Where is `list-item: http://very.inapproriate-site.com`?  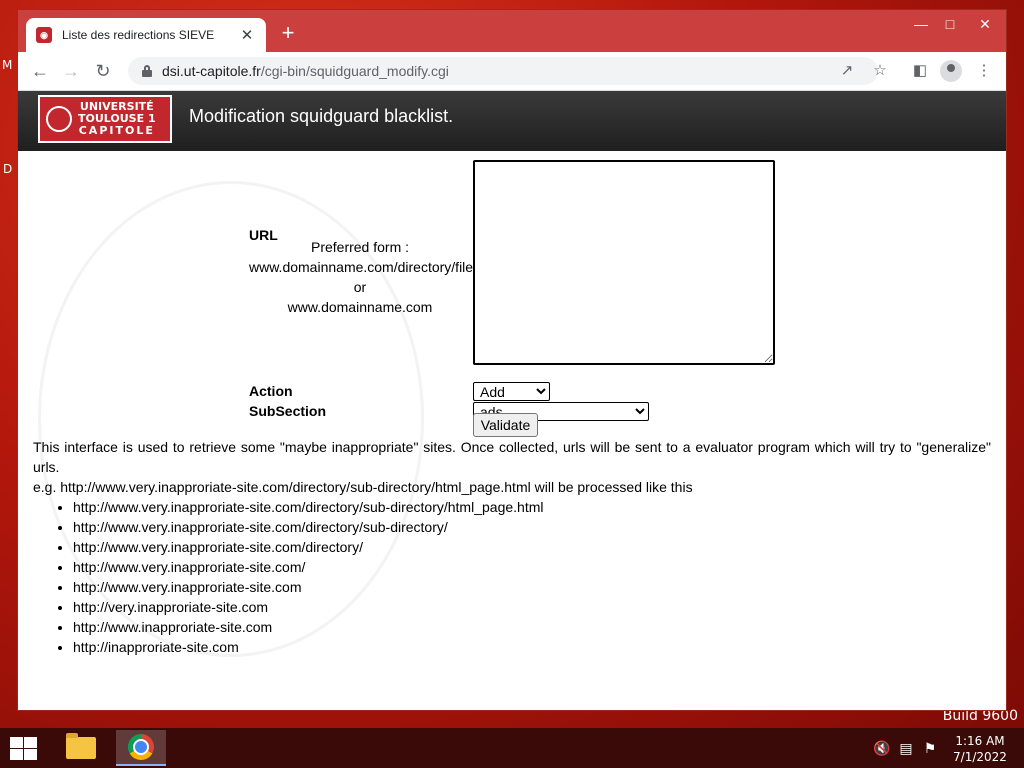 list-item: http://very.inapproriate-site.com is located at coordinates (308, 607).